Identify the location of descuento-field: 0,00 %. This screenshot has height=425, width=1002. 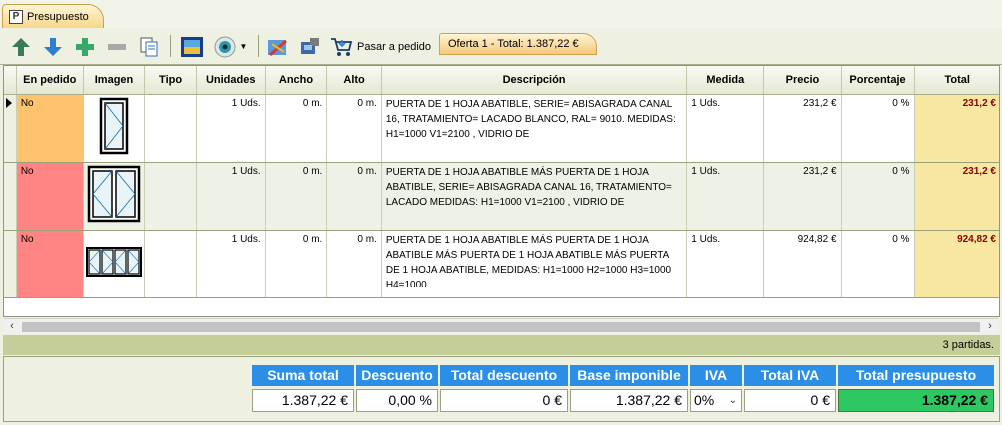
(397, 400).